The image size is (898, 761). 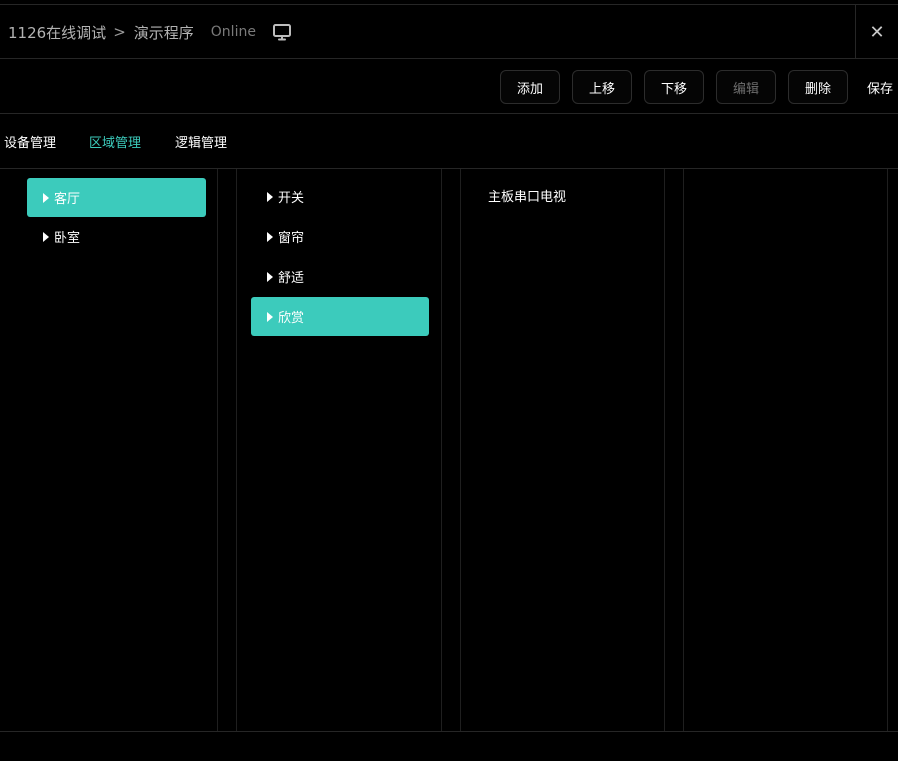 I want to click on tab-device-management: 设备管理, so click(x=30, y=141).